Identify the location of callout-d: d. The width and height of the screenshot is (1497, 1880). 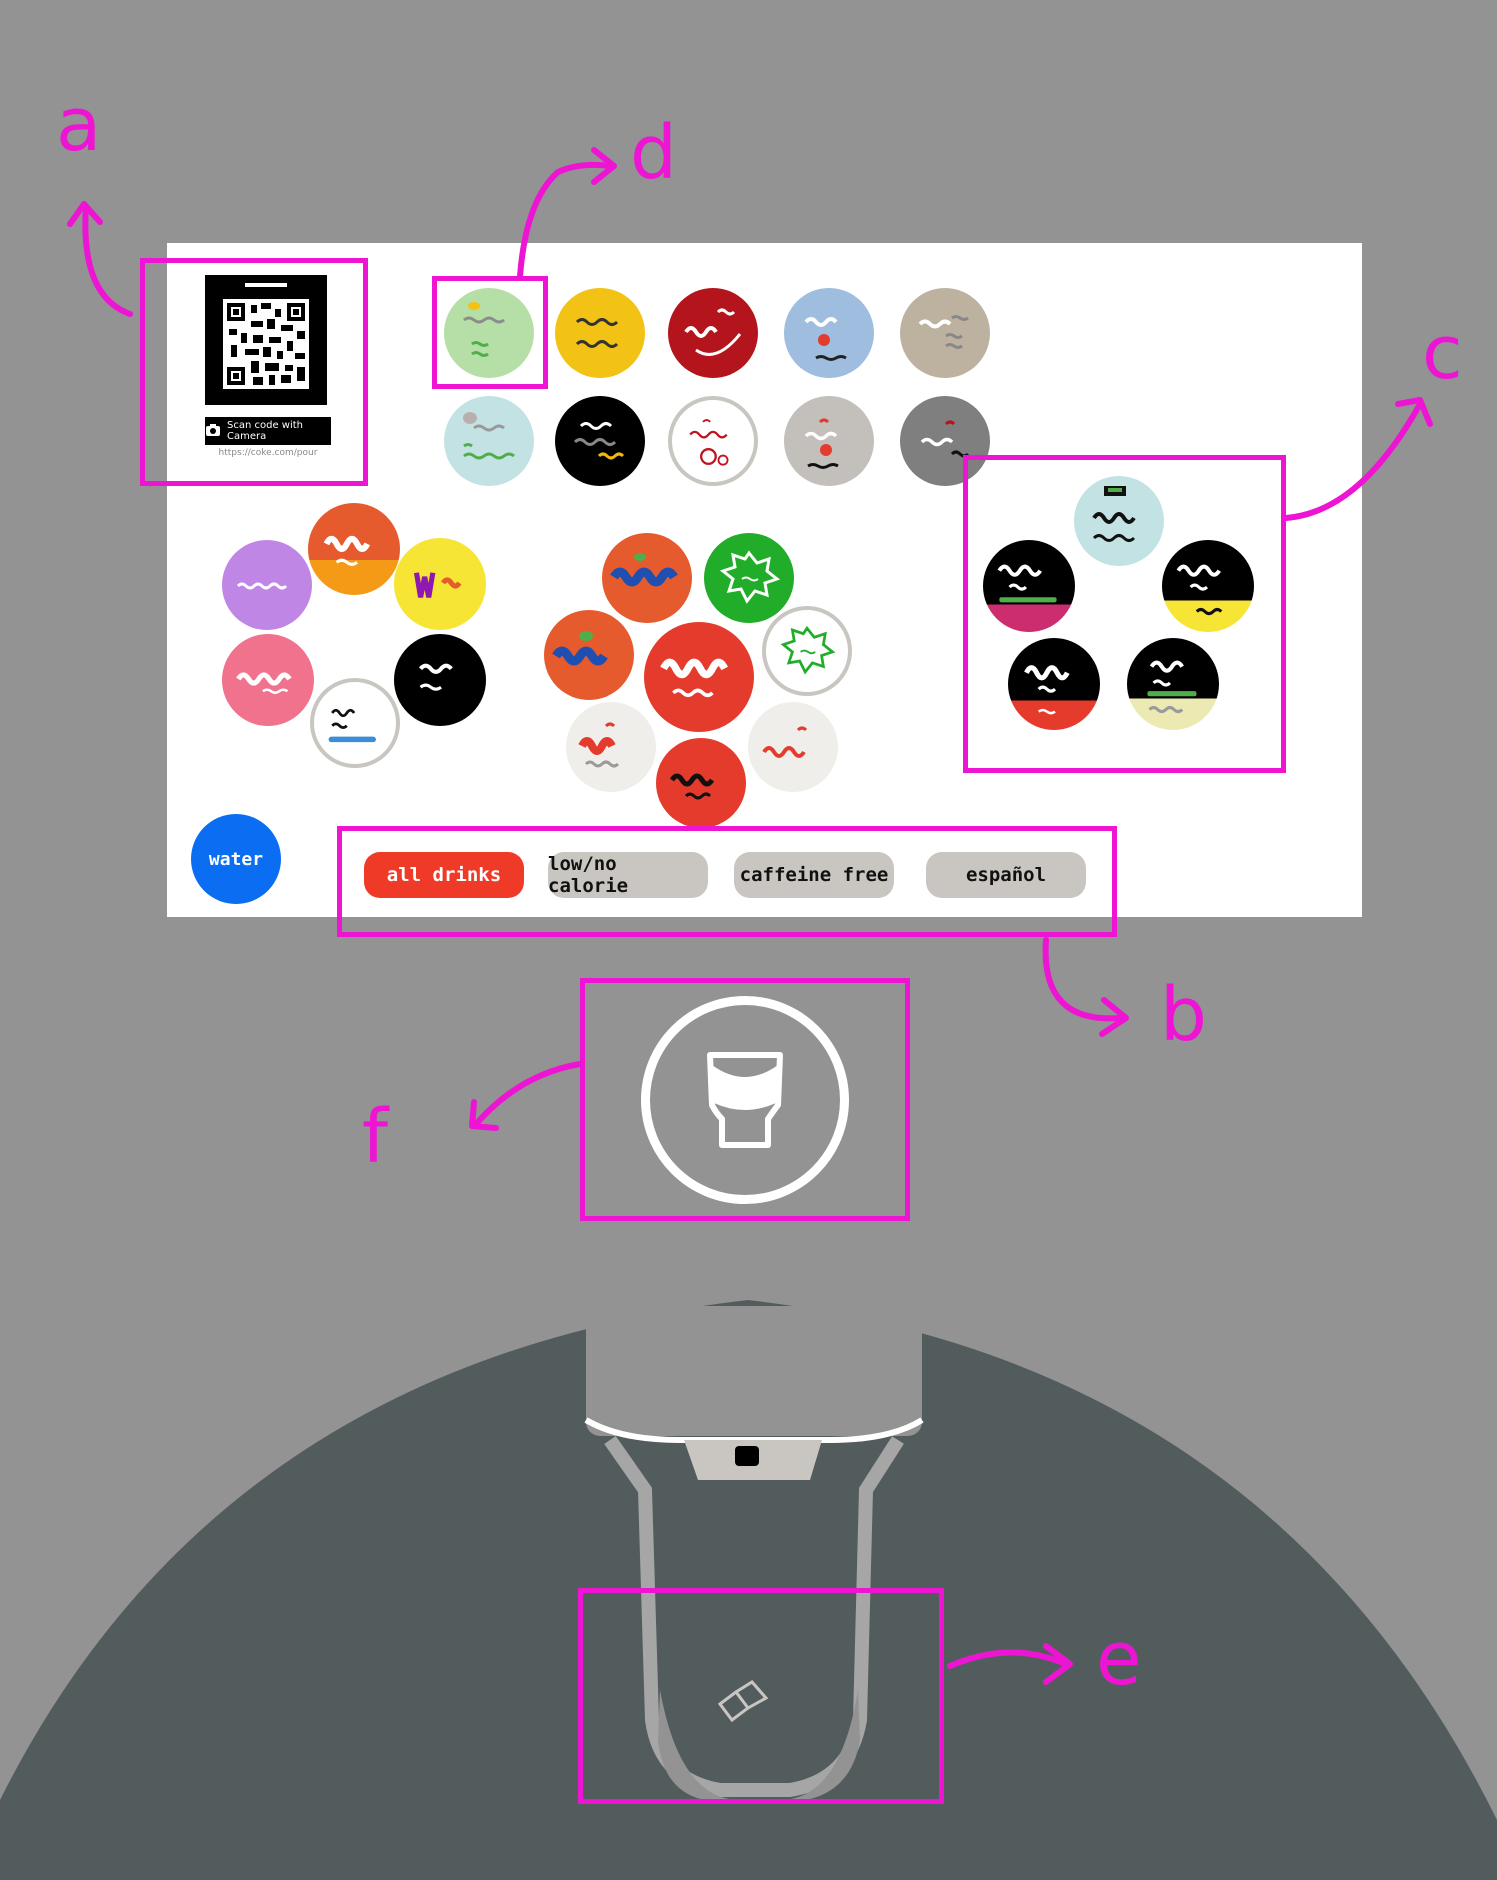
(653, 153).